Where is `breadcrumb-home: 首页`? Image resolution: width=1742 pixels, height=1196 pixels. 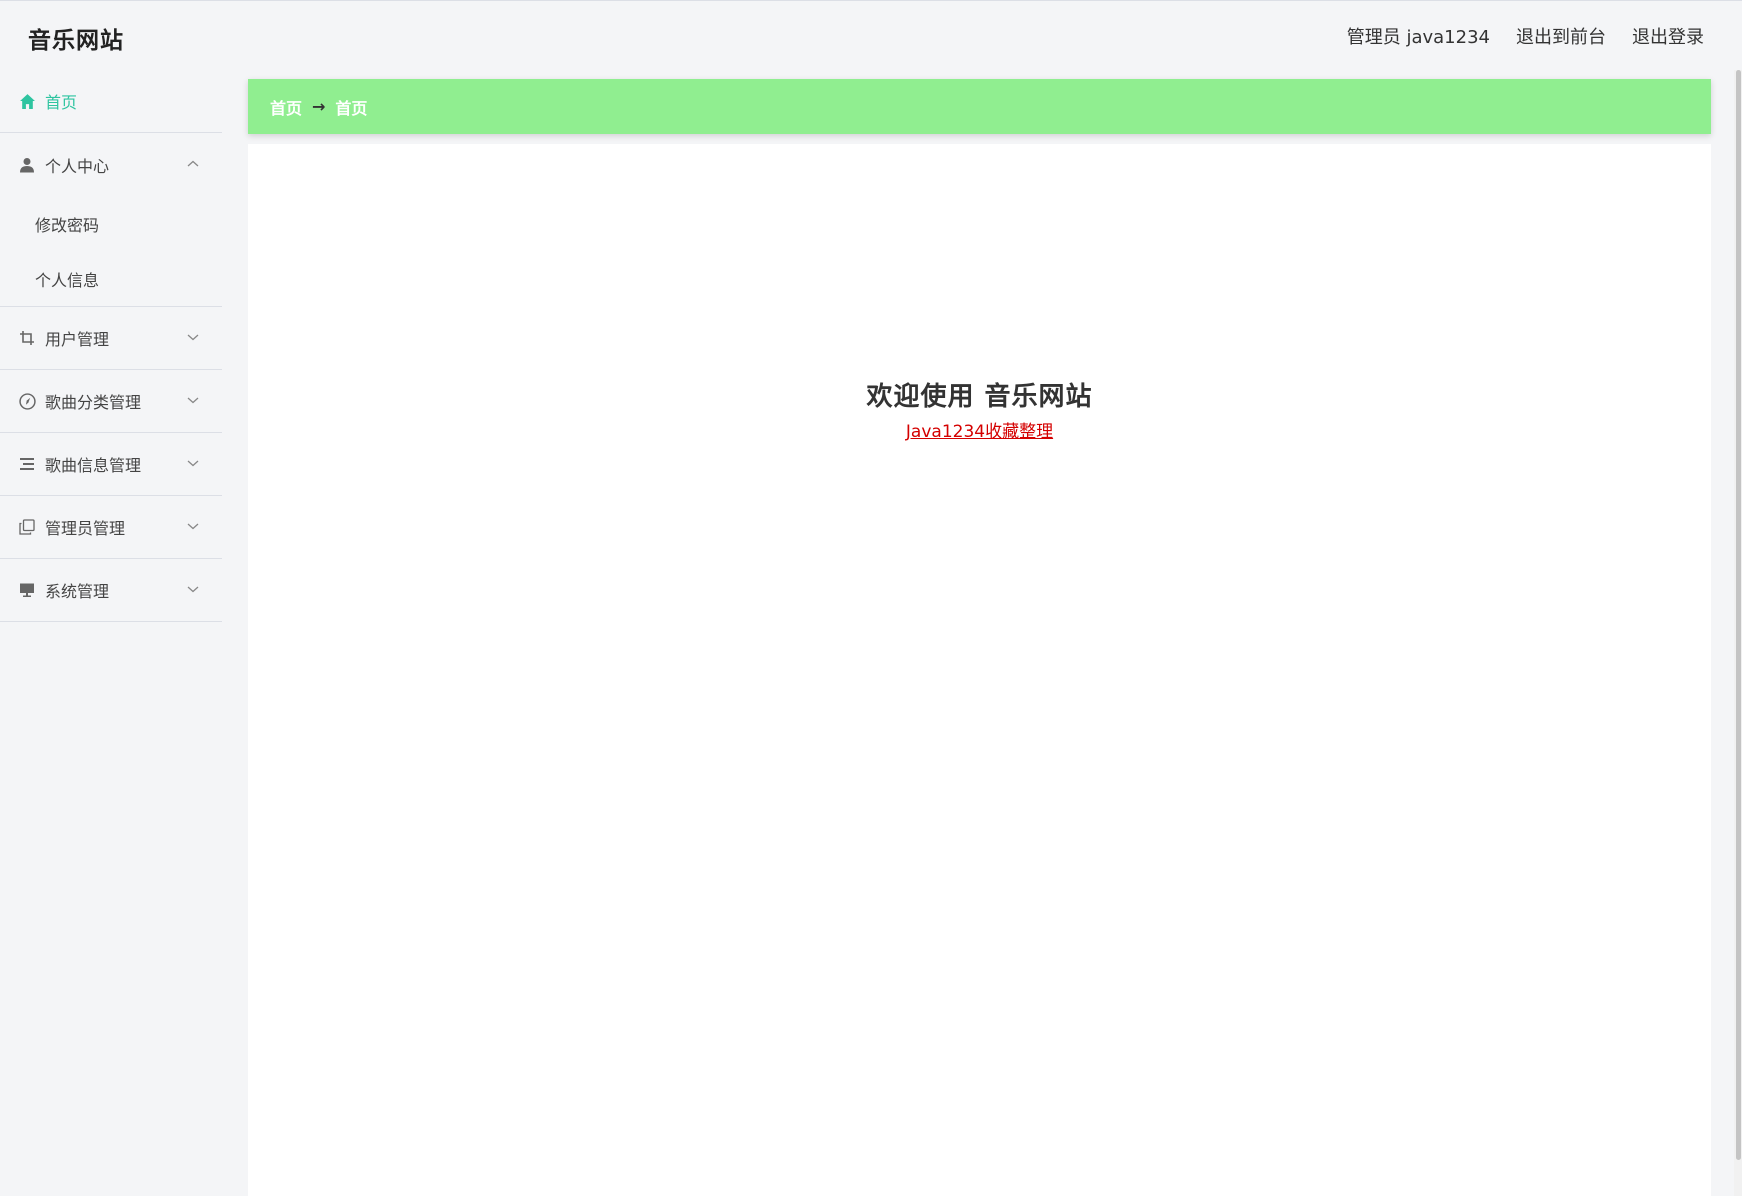
breadcrumb-home: 首页 is located at coordinates (286, 107).